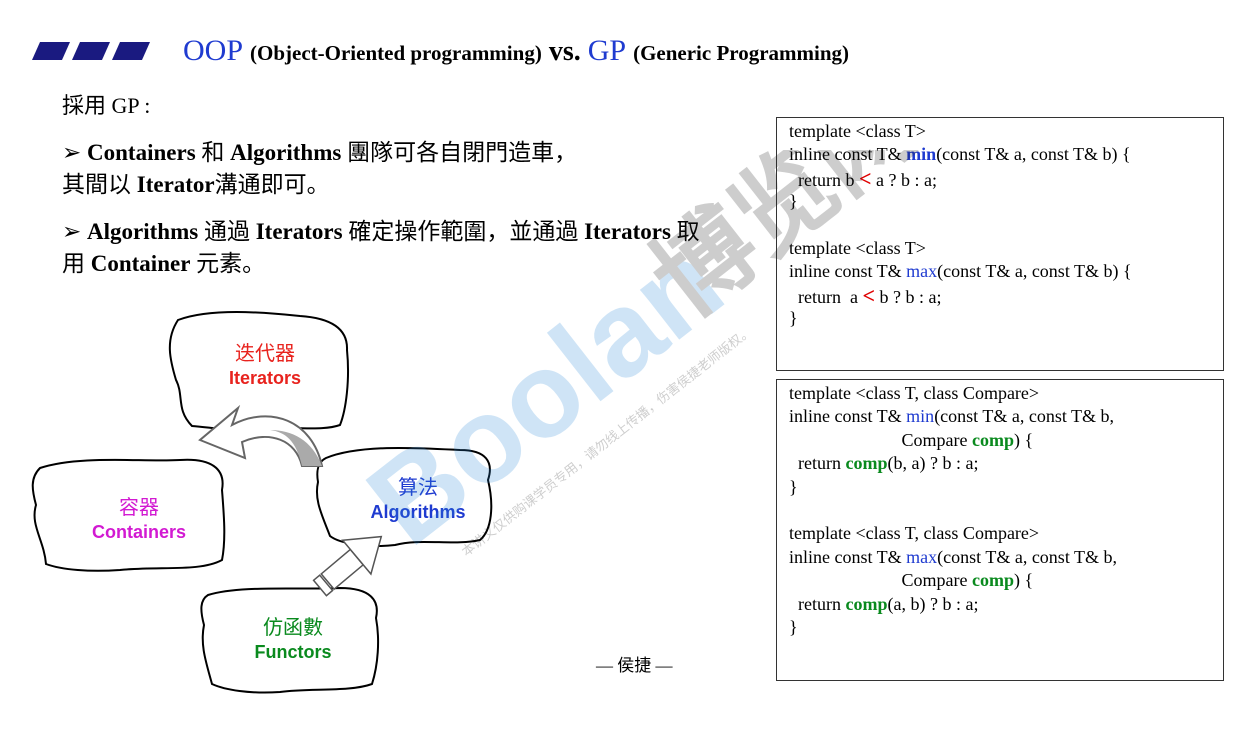 The image size is (1250, 729). Describe the element at coordinates (91, 51) in the screenshot. I see `header-bars-icon` at that location.